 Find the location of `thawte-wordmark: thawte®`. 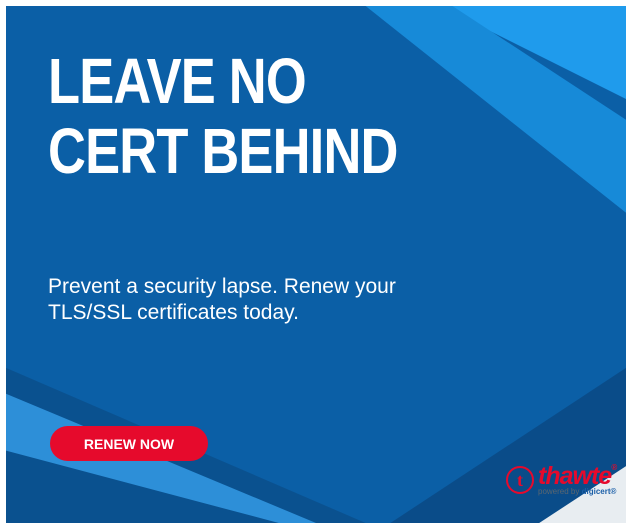

thawte-wordmark: thawte® is located at coordinates (577, 476).